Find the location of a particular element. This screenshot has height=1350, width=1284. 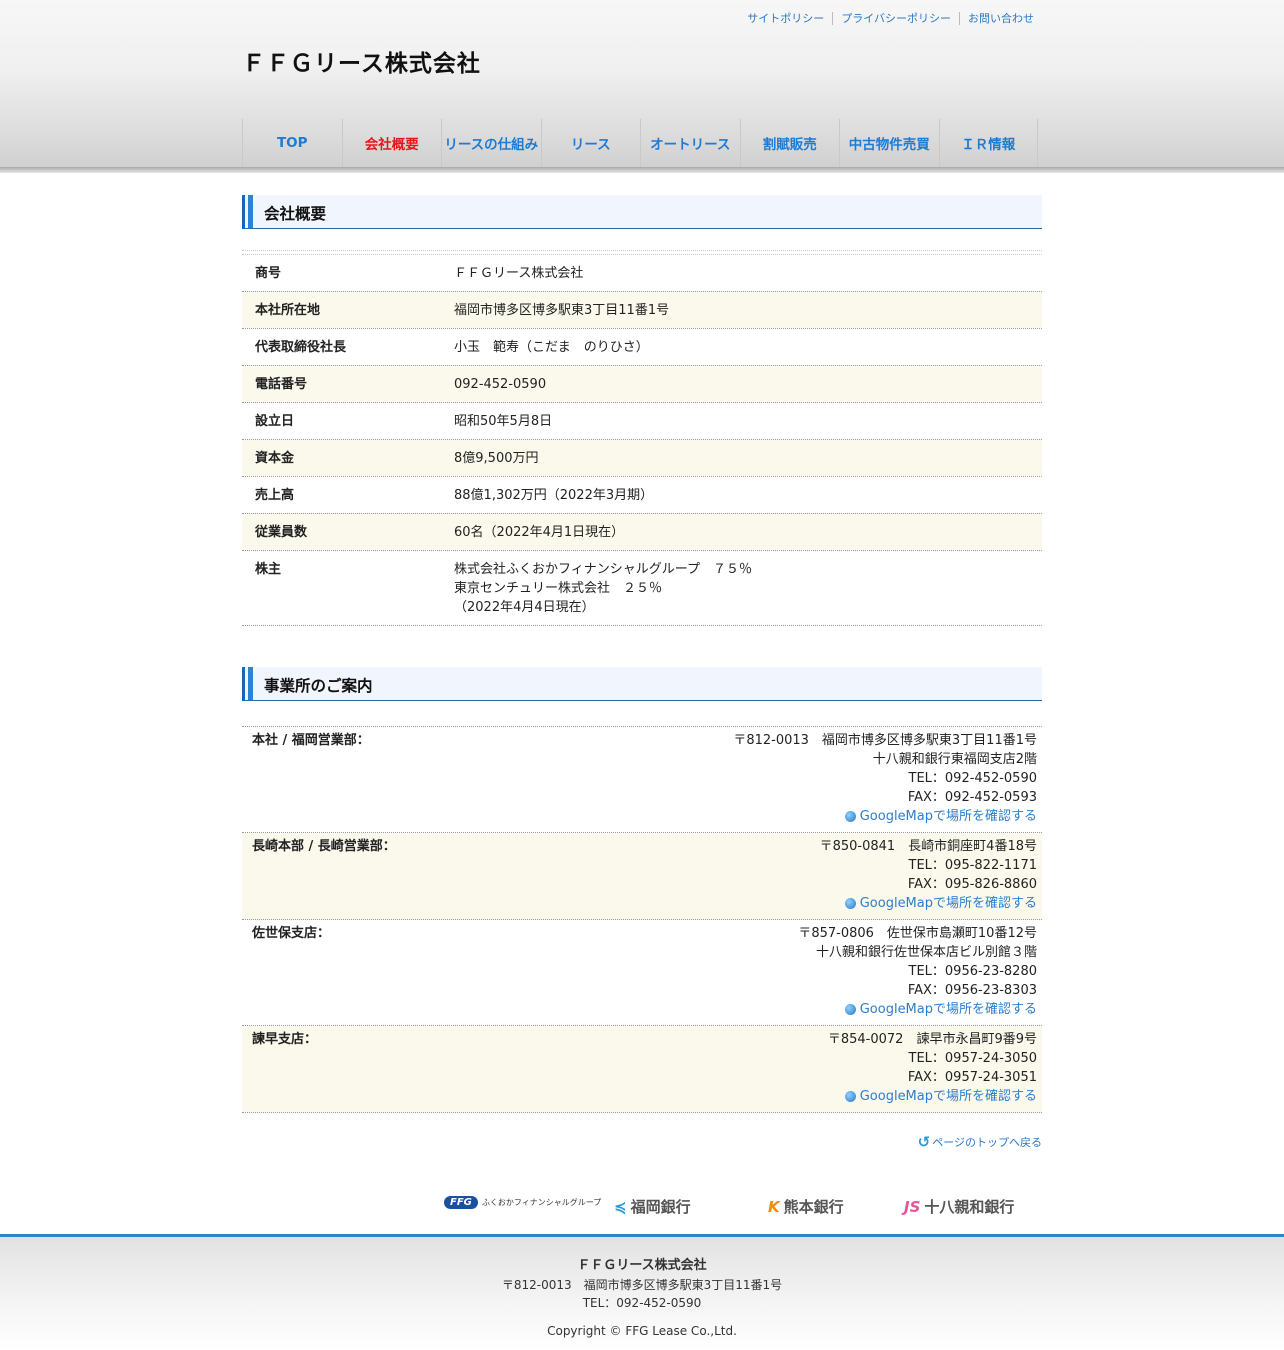

company-heading-text: 会社概要 is located at coordinates (295, 214).